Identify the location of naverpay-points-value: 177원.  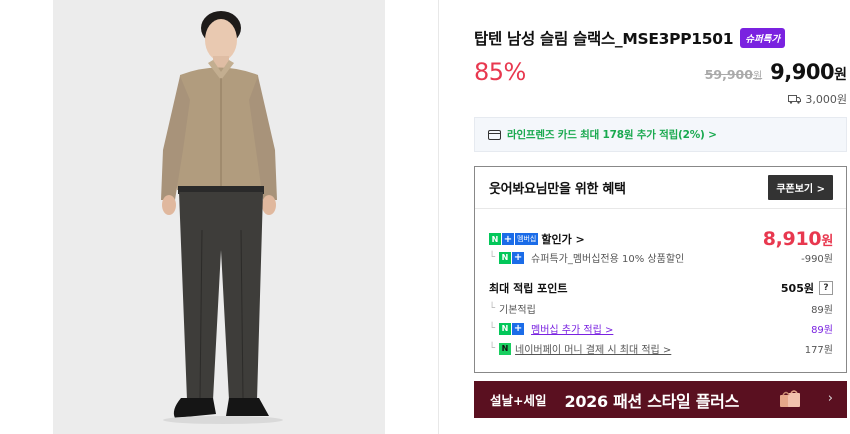
(818, 350).